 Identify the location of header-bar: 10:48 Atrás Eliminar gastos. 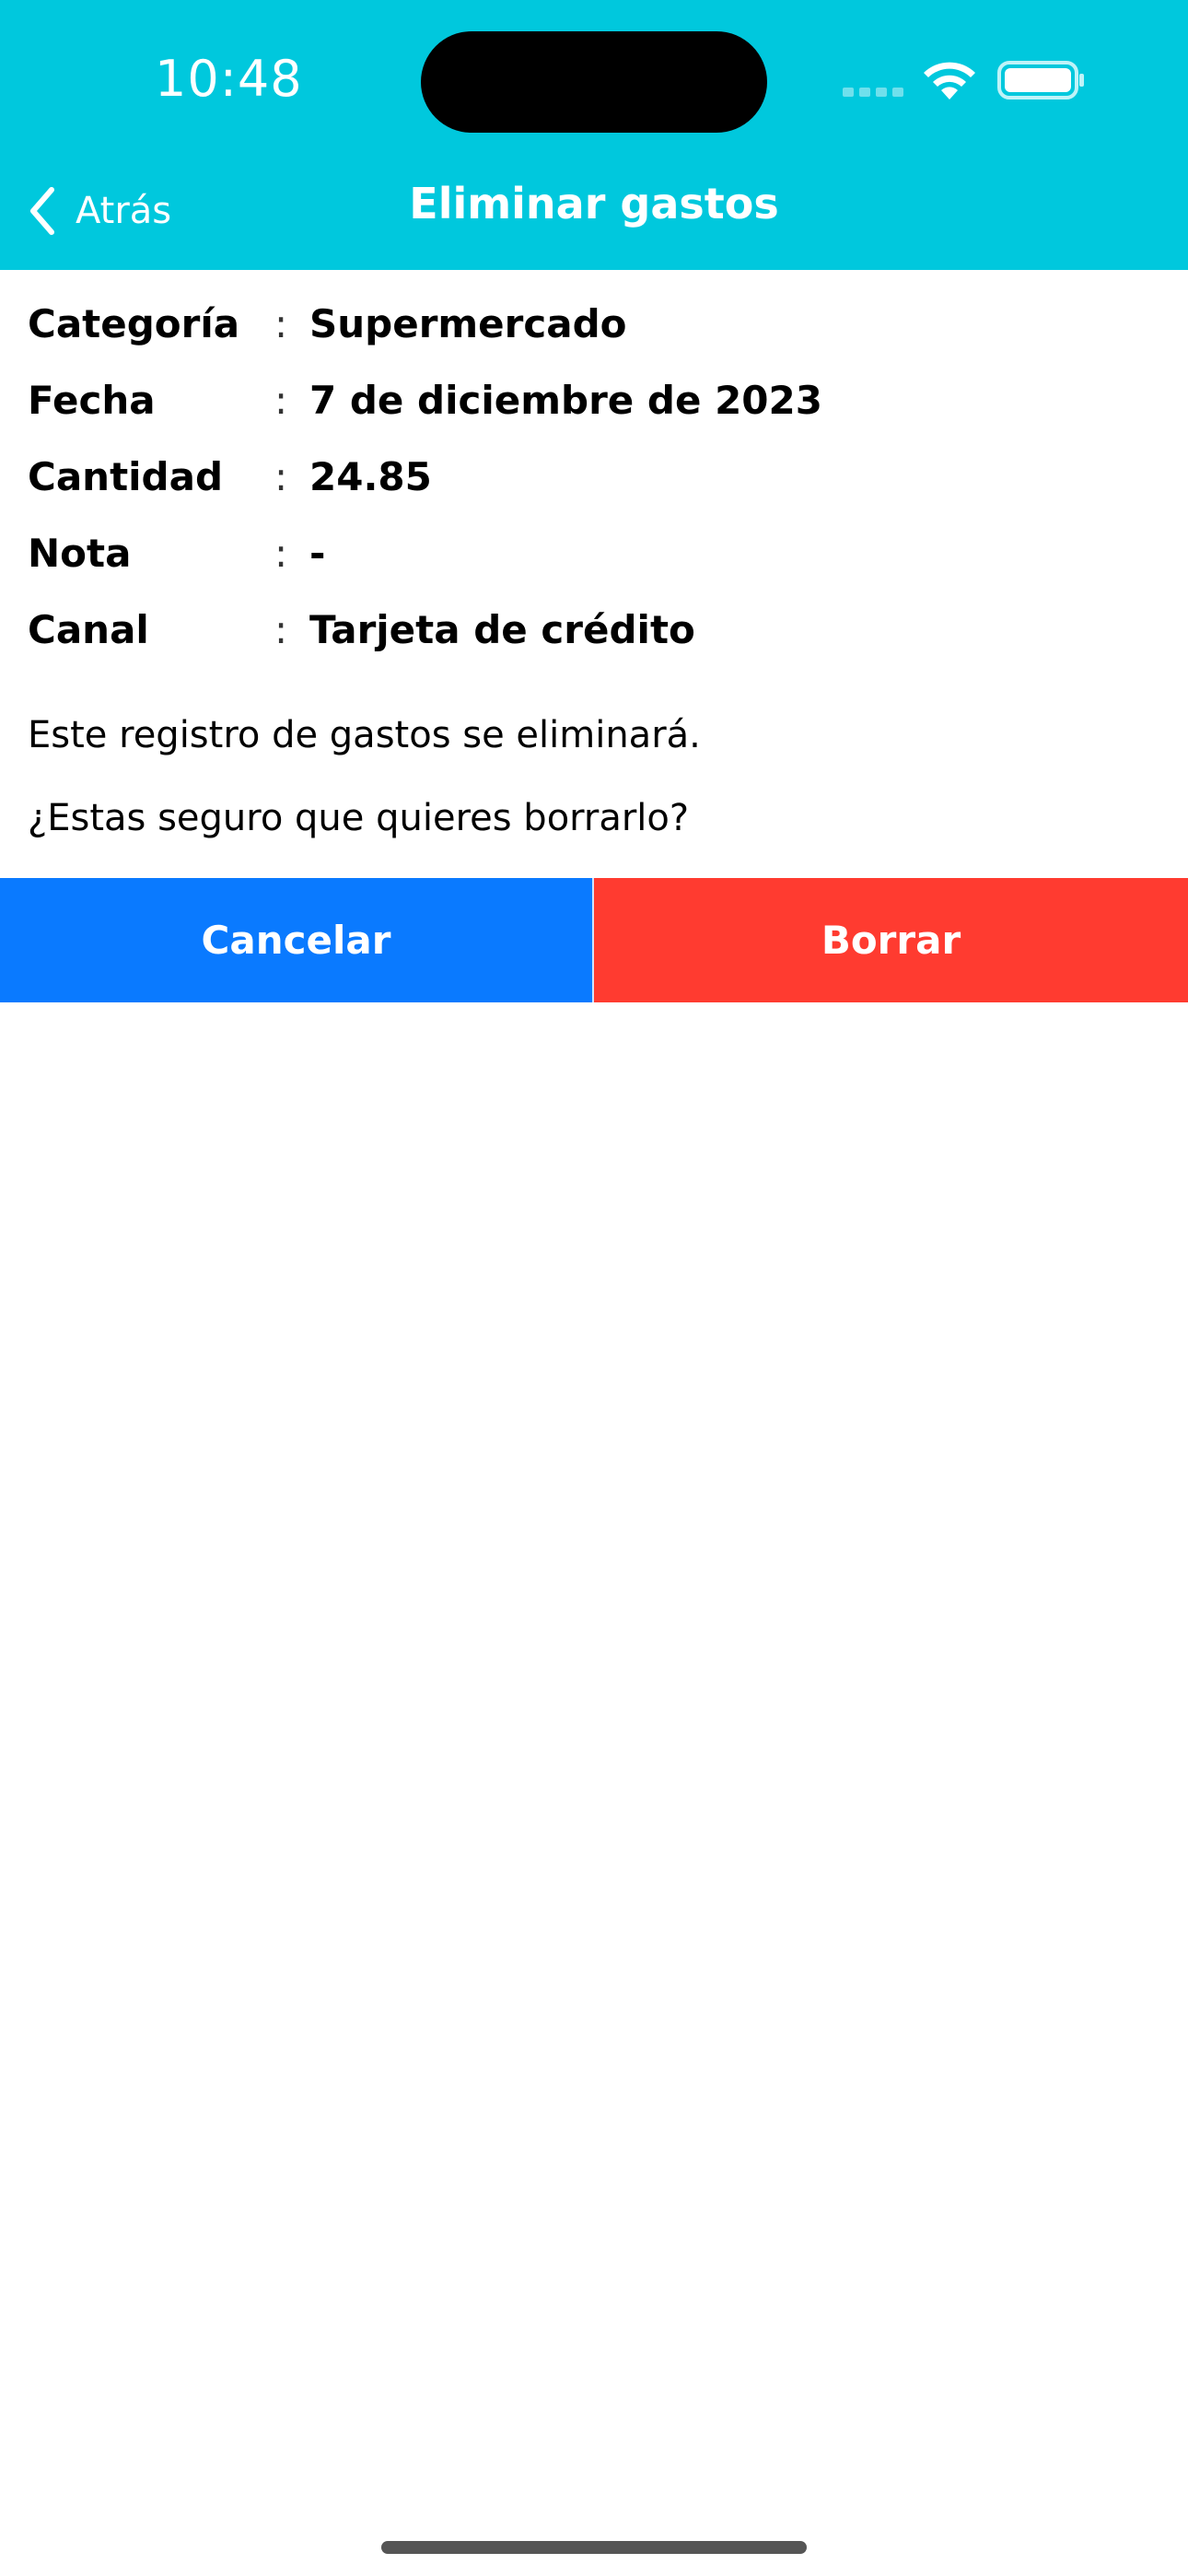
(594, 135).